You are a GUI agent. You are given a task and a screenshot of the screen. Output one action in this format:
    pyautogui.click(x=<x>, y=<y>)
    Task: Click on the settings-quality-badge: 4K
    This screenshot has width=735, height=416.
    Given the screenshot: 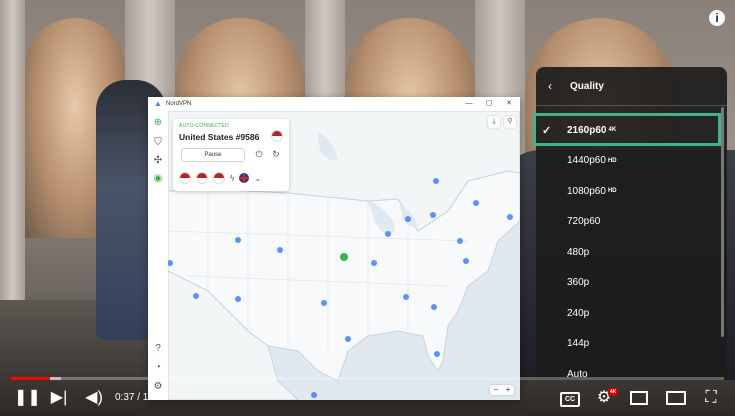 What is the action you would take?
    pyautogui.click(x=613, y=392)
    